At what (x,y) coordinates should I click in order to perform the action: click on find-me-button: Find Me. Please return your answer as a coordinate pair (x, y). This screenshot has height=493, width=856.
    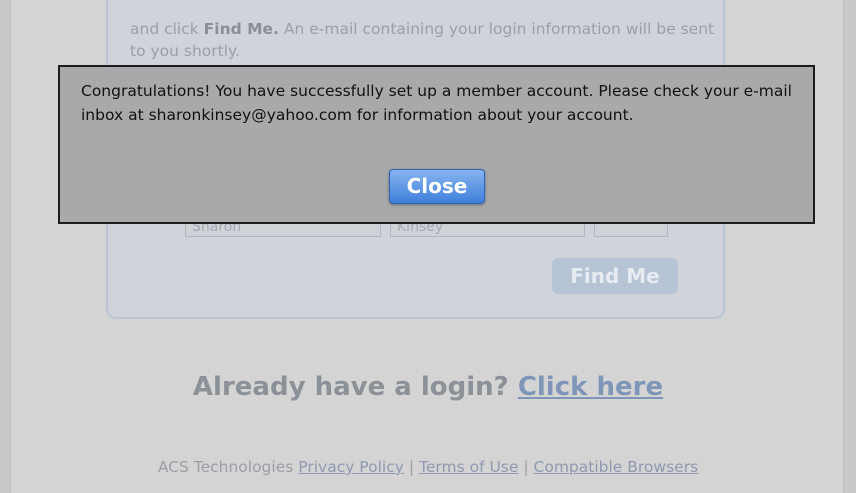
    Looking at the image, I should click on (615, 276).